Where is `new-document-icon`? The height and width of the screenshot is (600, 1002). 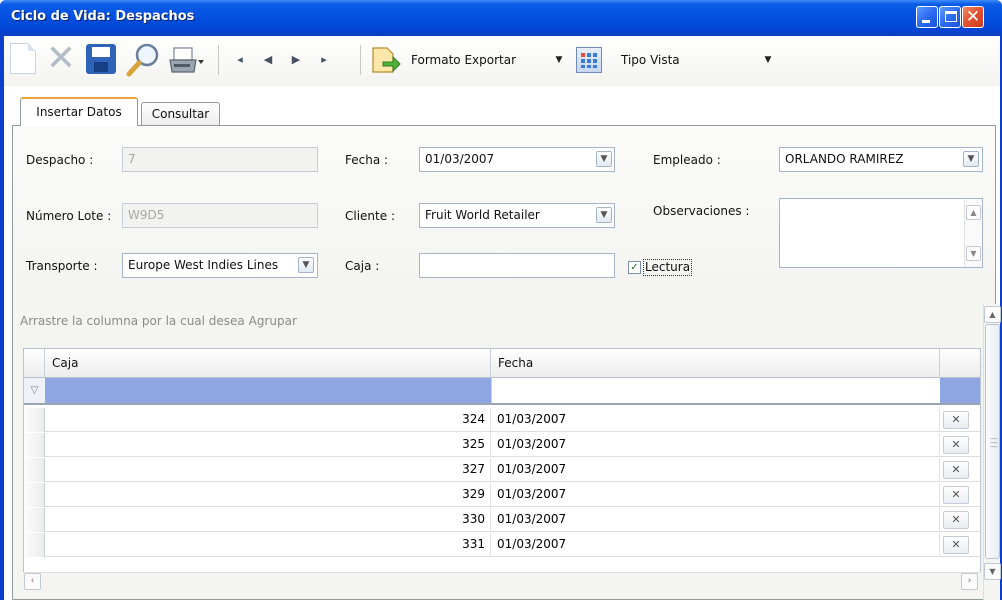
new-document-icon is located at coordinates (23, 58).